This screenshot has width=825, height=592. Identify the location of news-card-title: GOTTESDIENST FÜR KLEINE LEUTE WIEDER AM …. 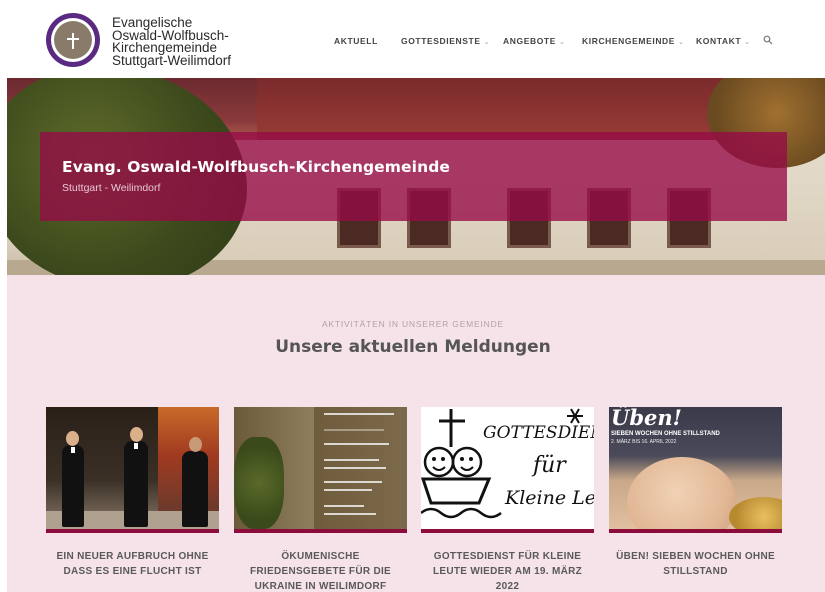
(507, 570).